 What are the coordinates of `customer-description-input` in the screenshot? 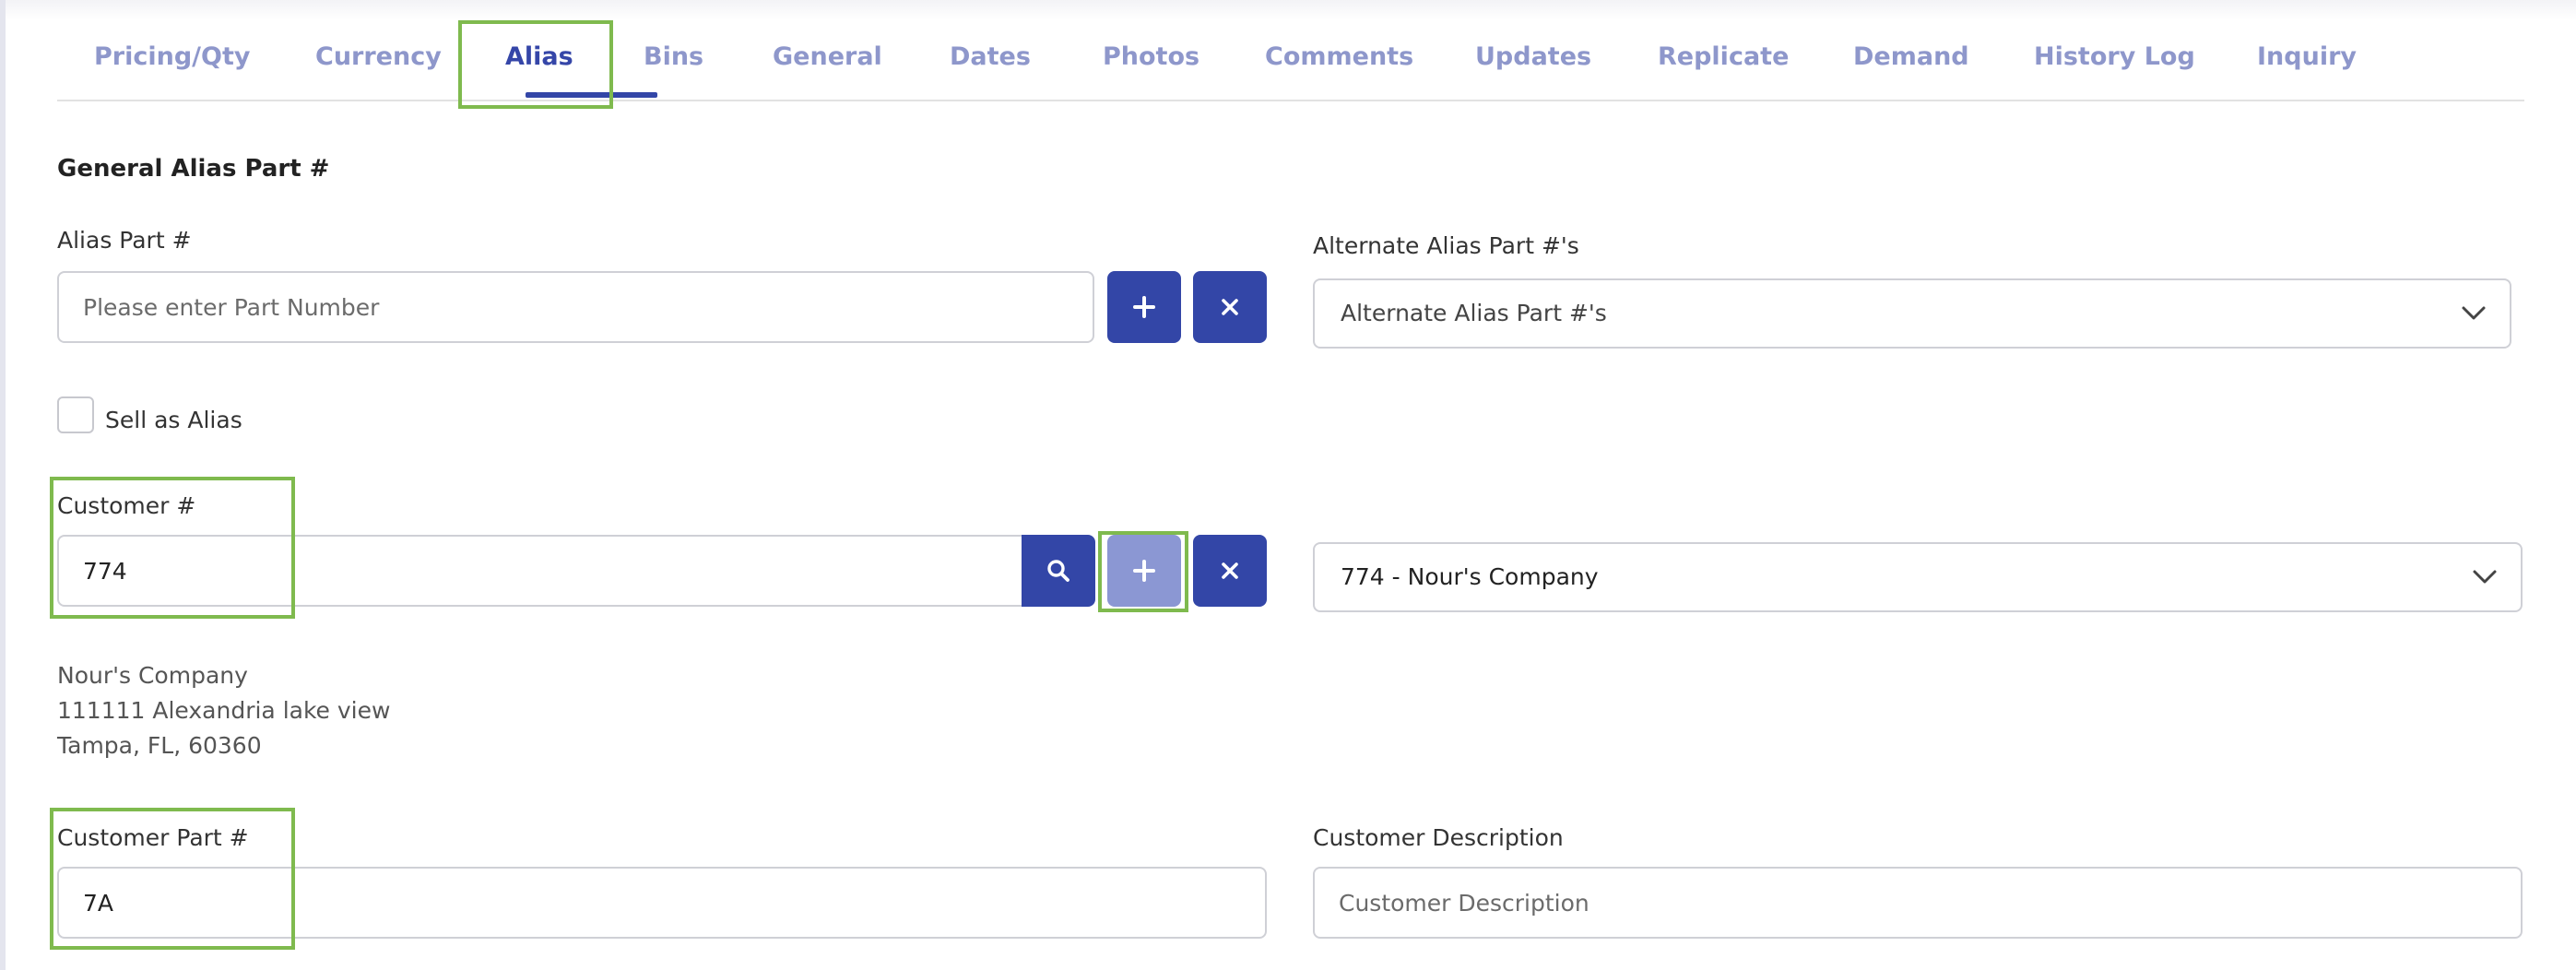 It's located at (1918, 903).